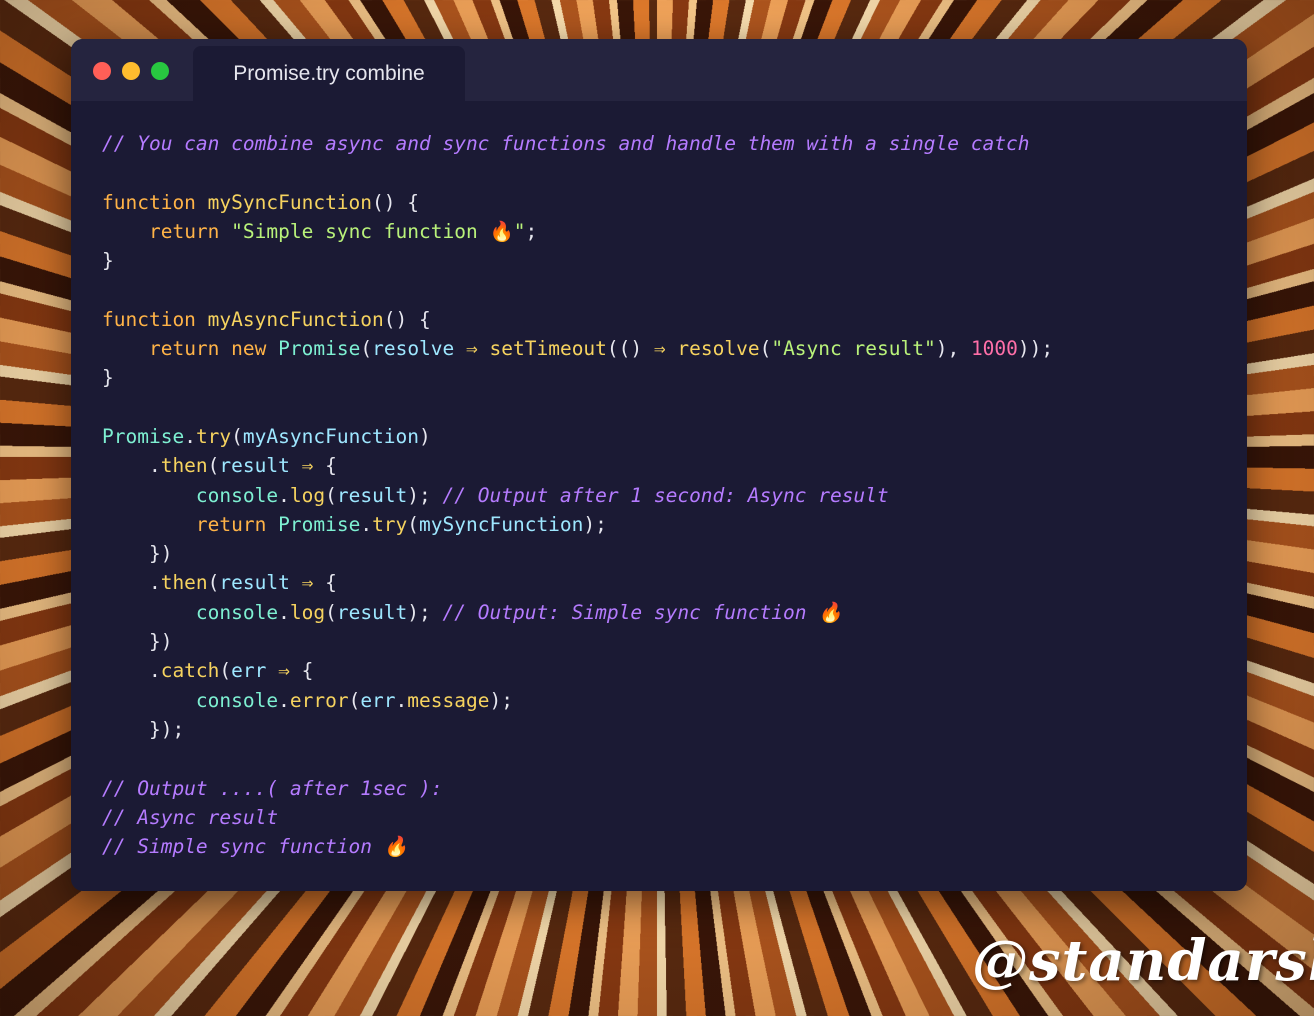 This screenshot has width=1314, height=1016. Describe the element at coordinates (577, 729) in the screenshot. I see `code-line: });` at that location.